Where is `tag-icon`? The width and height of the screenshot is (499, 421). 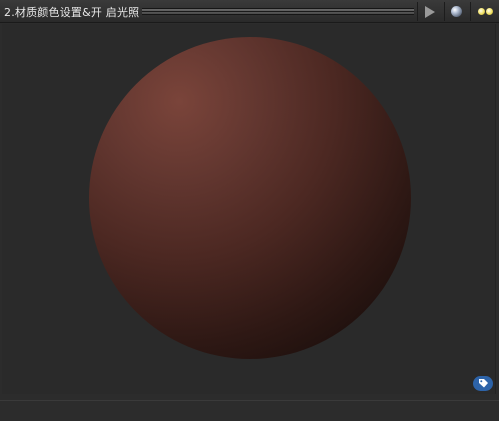 tag-icon is located at coordinates (483, 383).